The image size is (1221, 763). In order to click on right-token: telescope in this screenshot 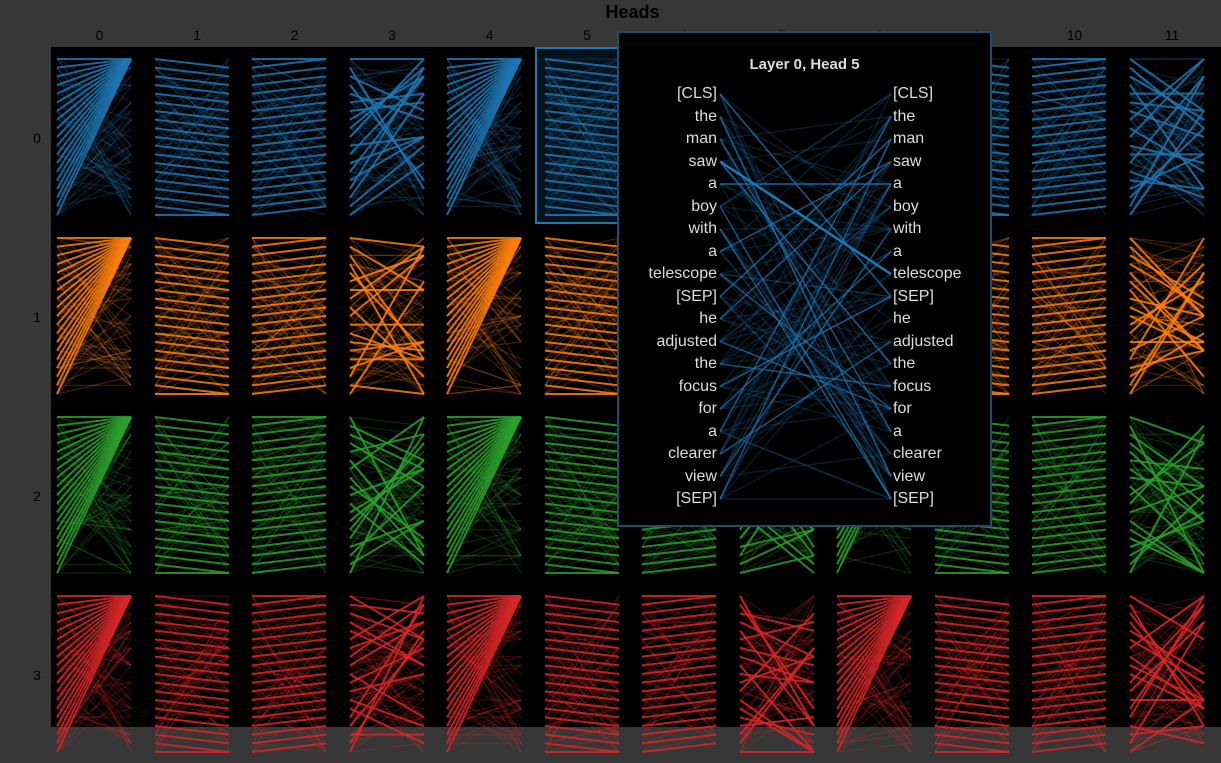, I will do `click(927, 273)`.